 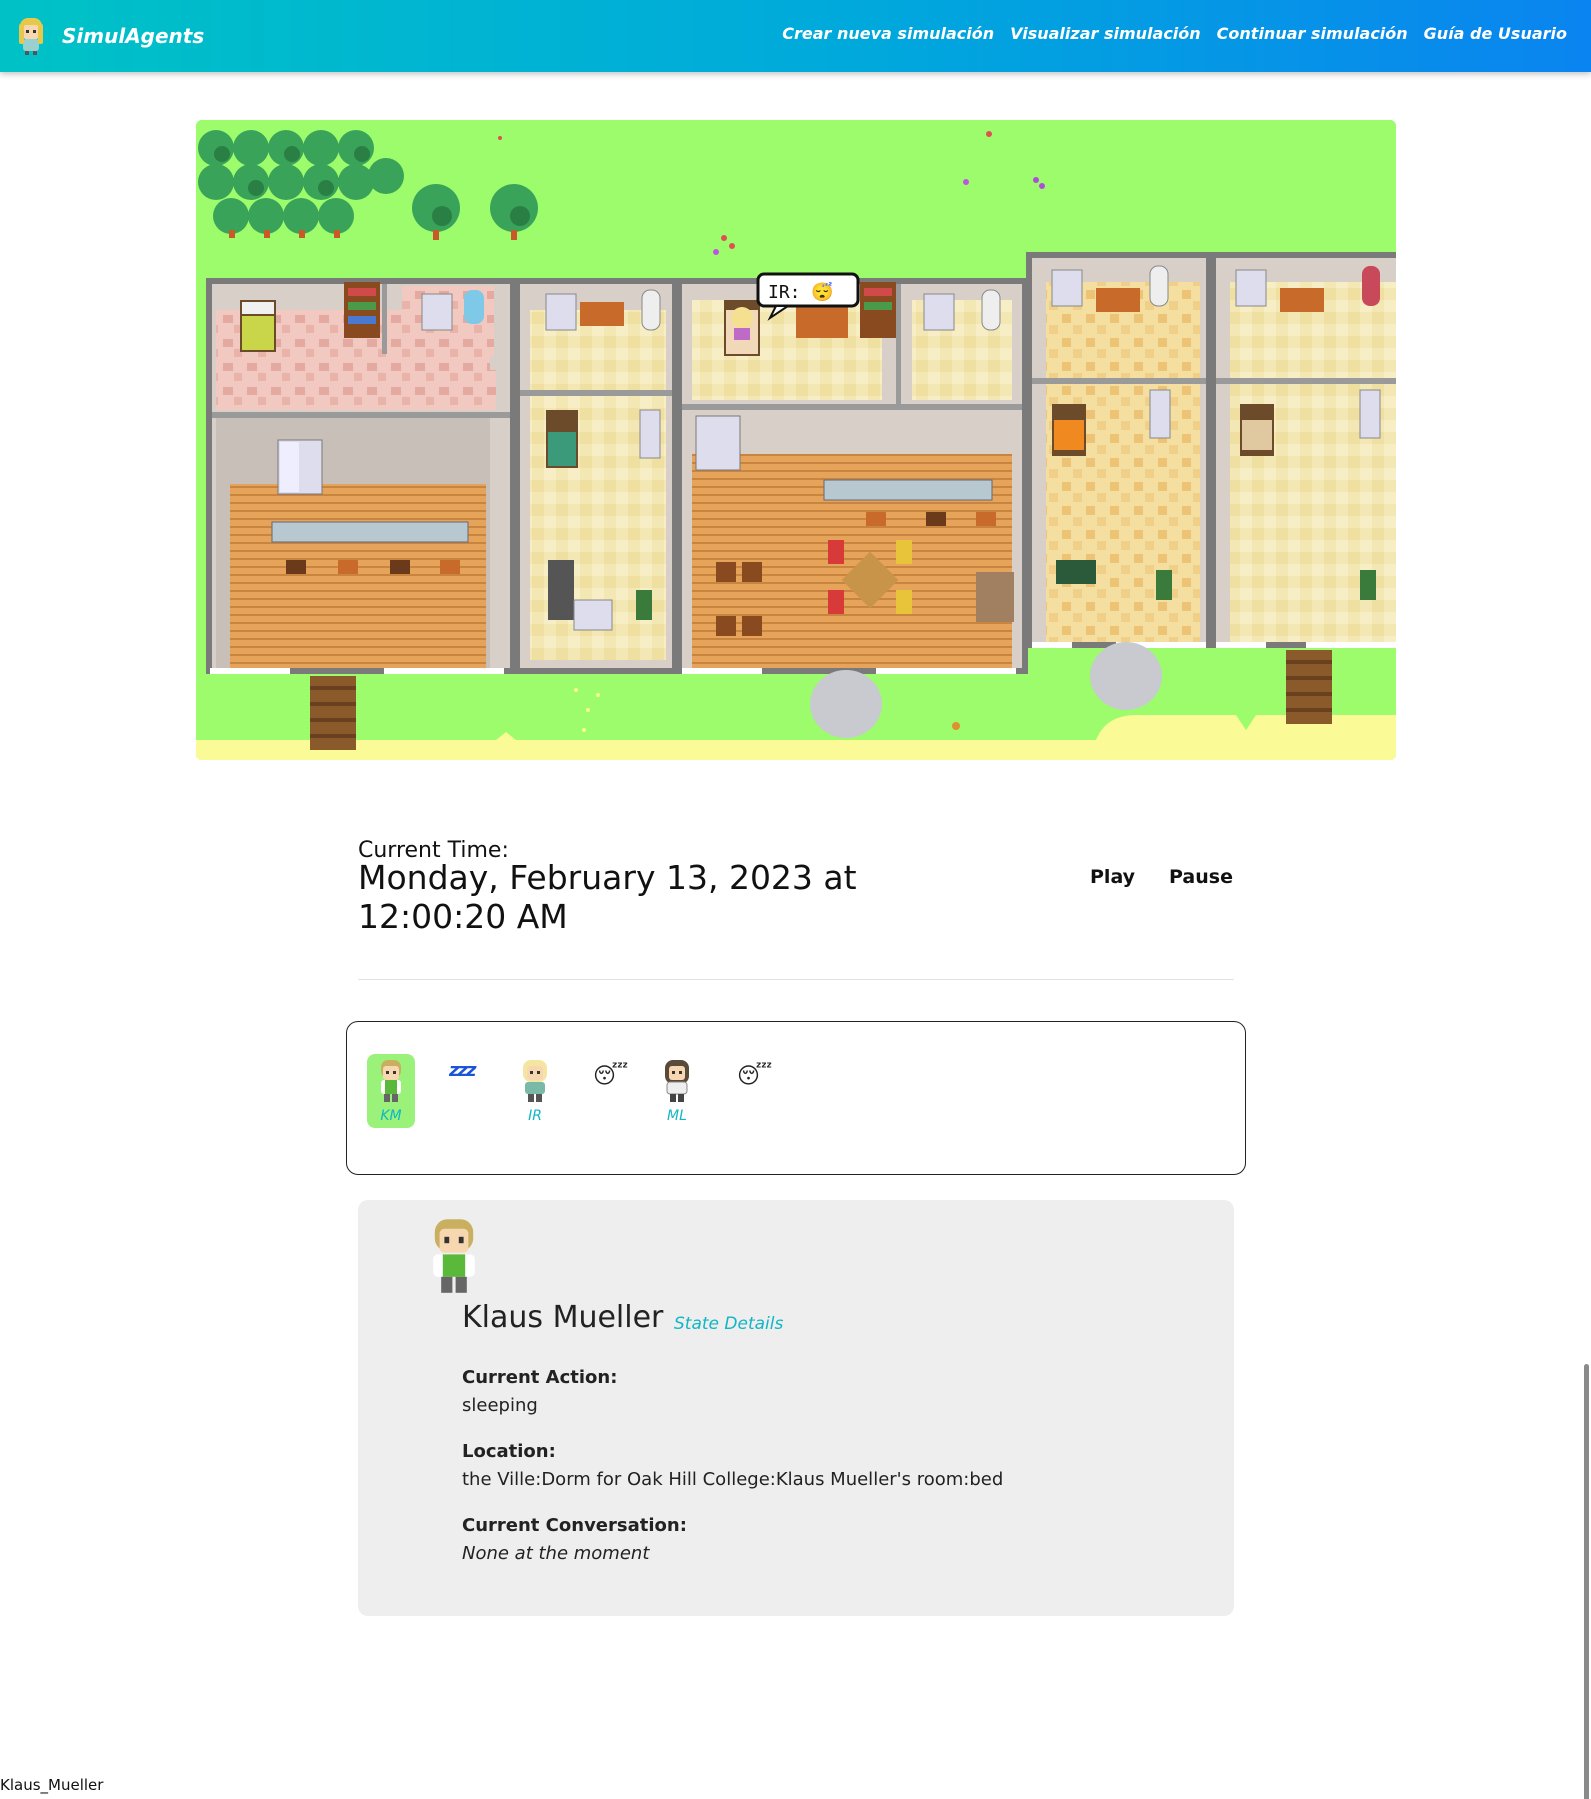 I want to click on persona-list: KM zzz IR 😴 ML 😴, so click(x=796, y=1098).